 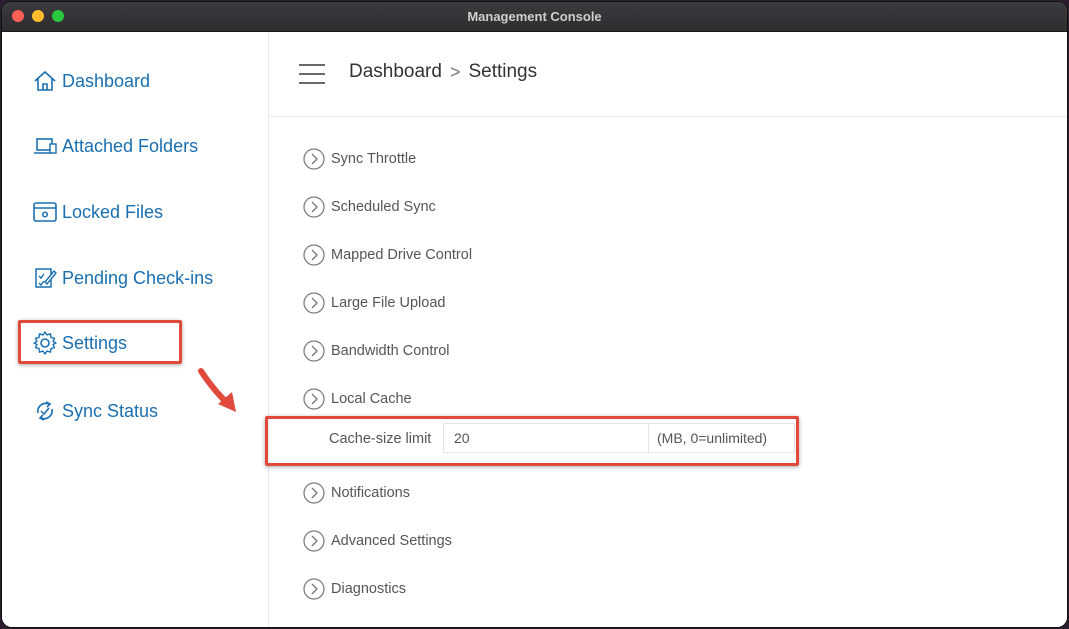 What do you see at coordinates (388, 303) in the screenshot?
I see `section-label: Large File Upload` at bounding box center [388, 303].